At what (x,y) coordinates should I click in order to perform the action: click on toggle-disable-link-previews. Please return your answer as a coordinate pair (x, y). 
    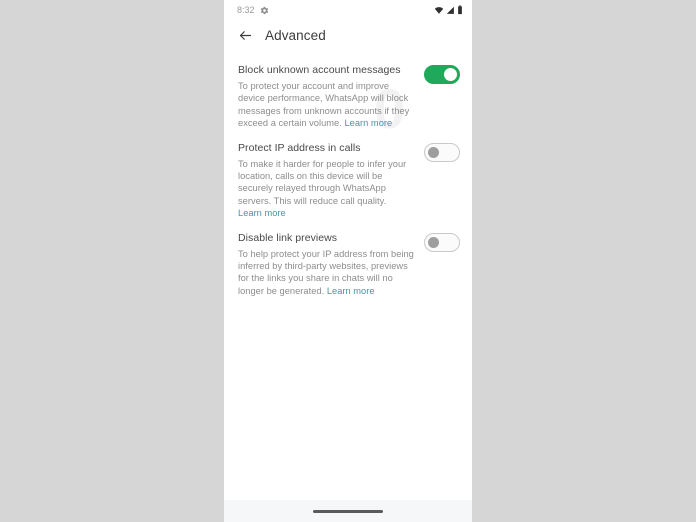
    Looking at the image, I should click on (442, 242).